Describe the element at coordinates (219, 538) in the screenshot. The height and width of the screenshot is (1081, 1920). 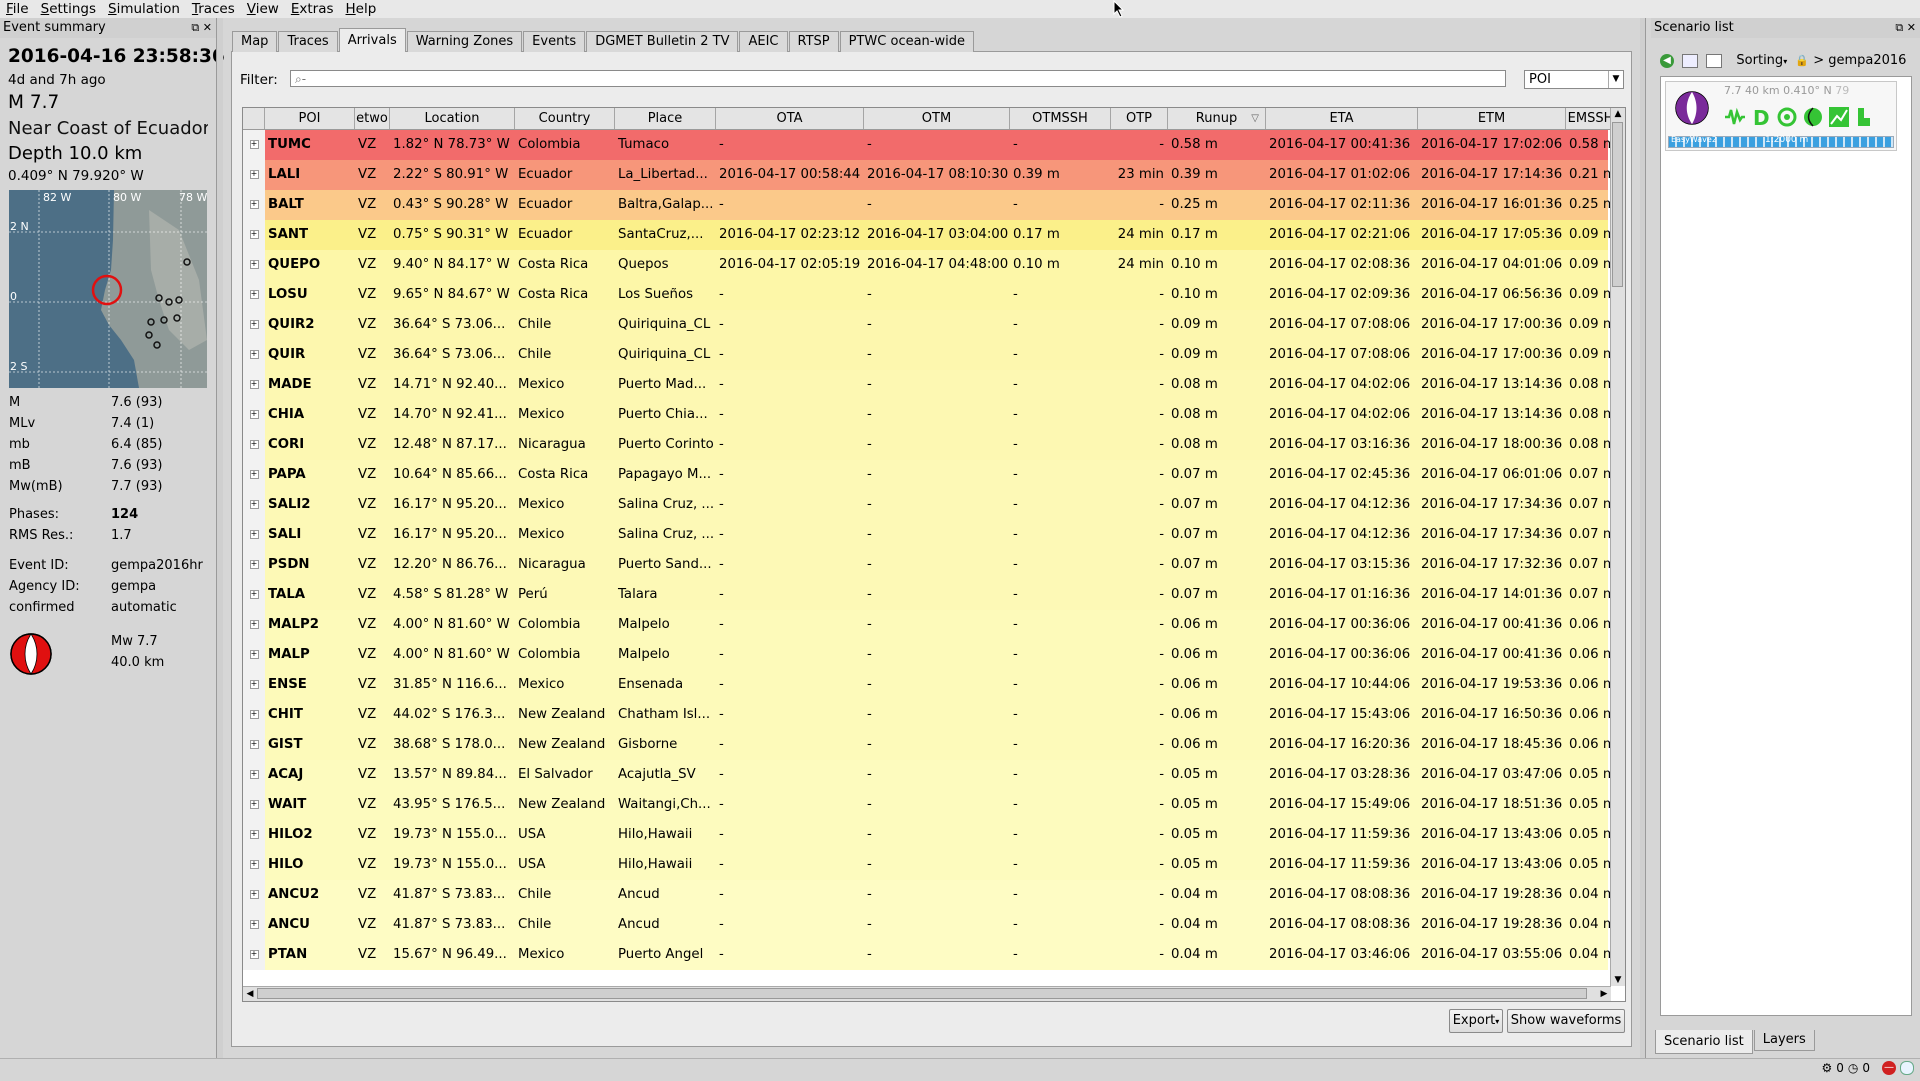
I see `left-splitter` at that location.